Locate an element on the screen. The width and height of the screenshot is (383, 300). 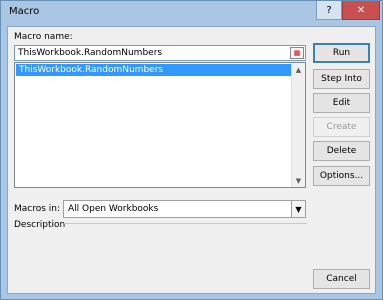
macros-in-label: Macros in: is located at coordinates (37, 209).